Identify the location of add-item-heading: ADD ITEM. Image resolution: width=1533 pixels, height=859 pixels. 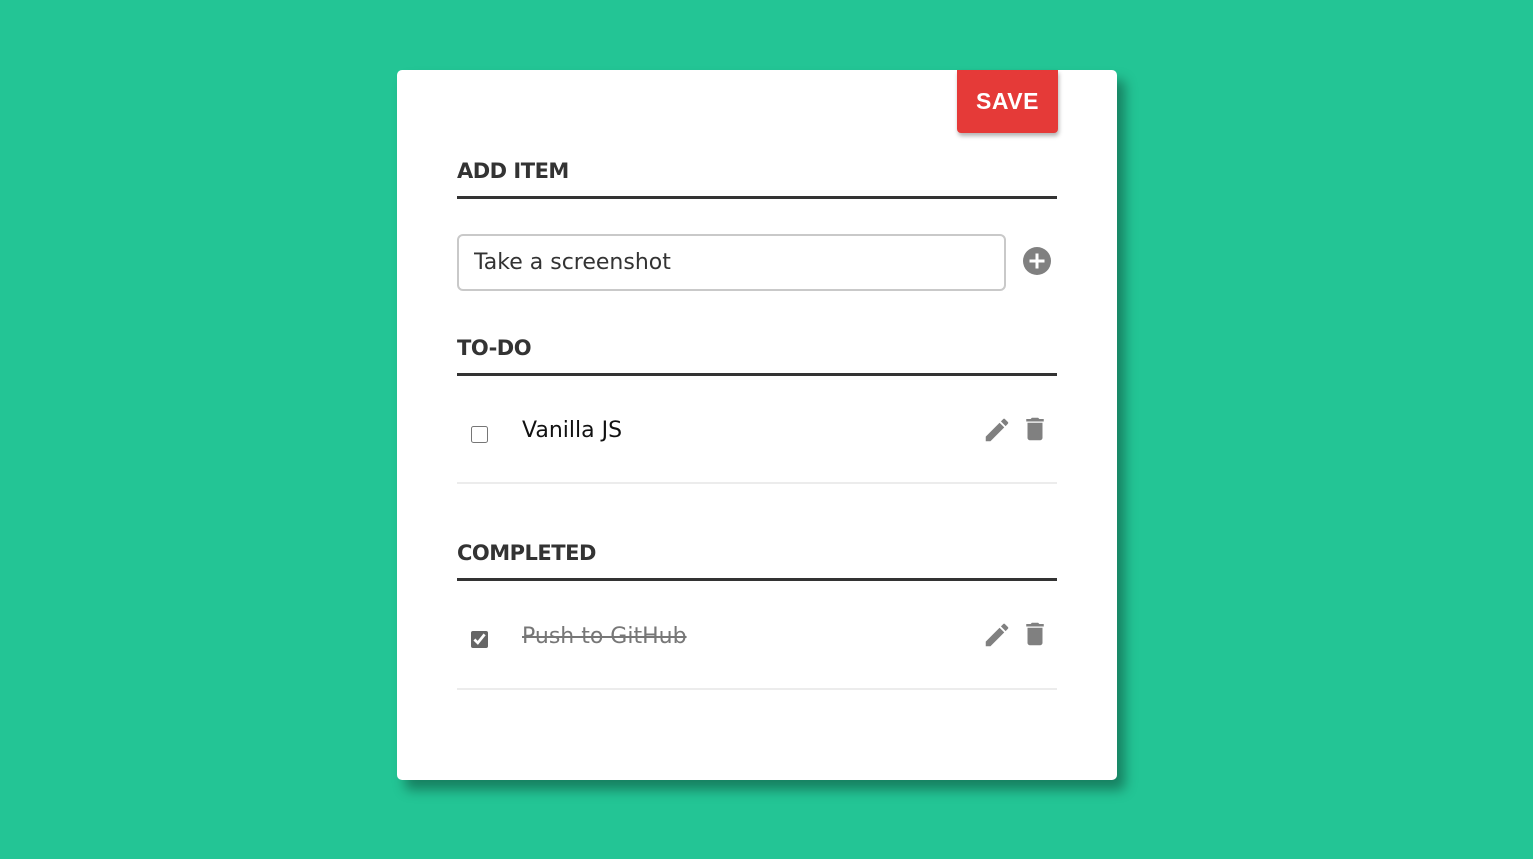
(757, 180).